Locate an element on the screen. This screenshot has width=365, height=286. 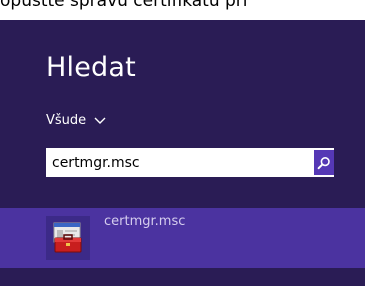
search-button is located at coordinates (324, 162).